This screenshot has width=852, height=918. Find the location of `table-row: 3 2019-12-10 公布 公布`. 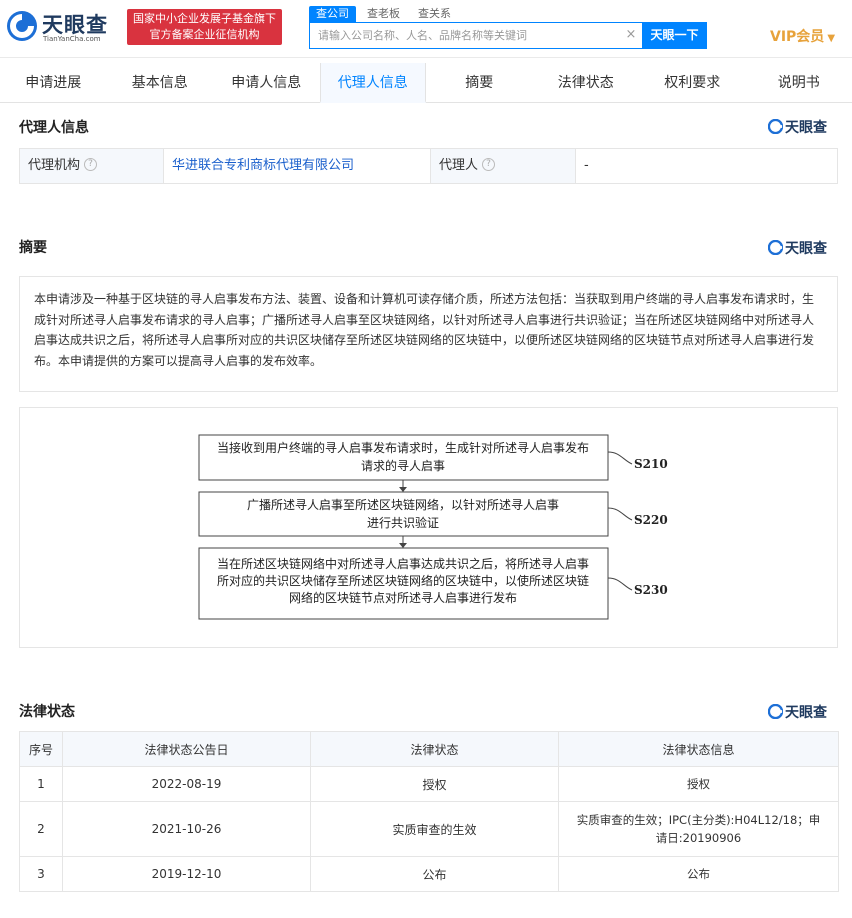

table-row: 3 2019-12-10 公布 公布 is located at coordinates (429, 874).